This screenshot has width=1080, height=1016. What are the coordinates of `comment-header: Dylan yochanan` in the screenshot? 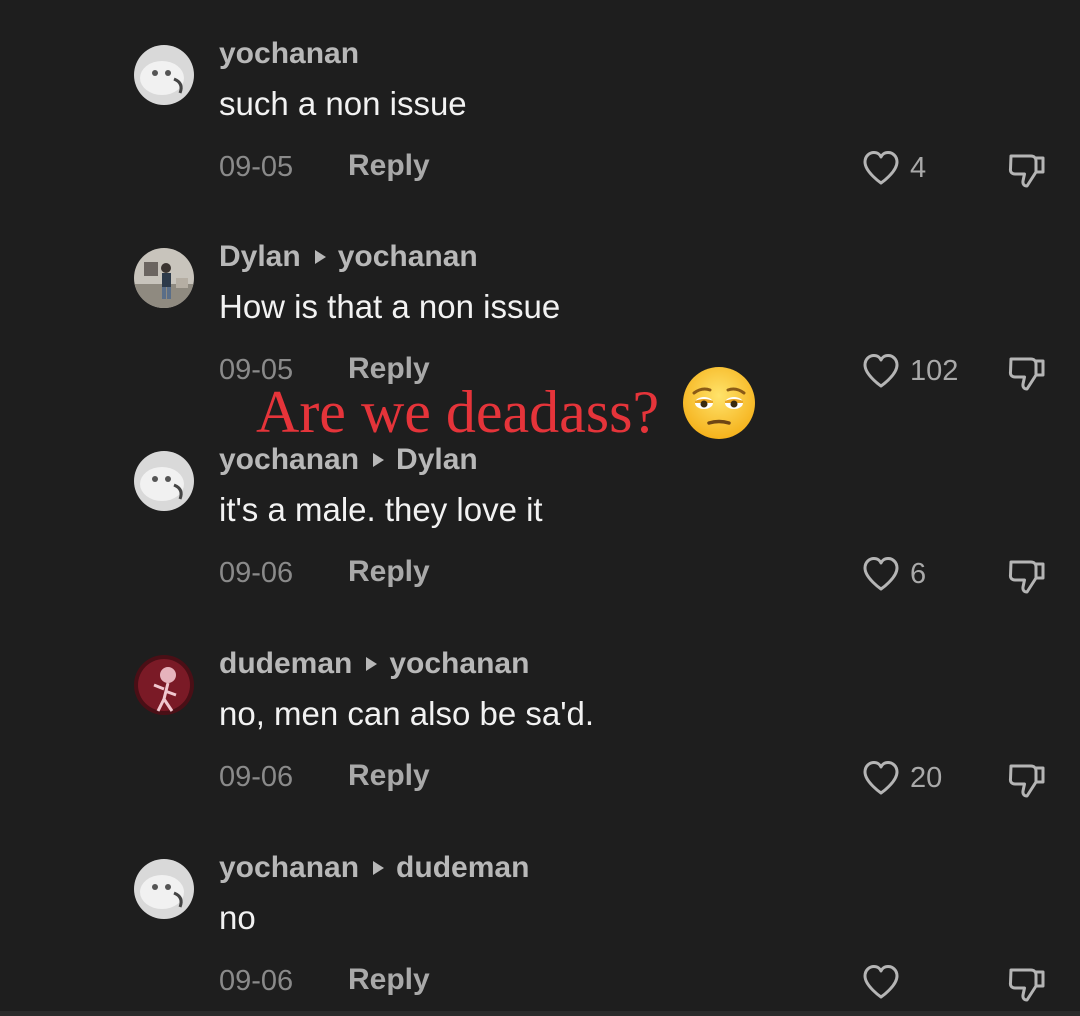 It's located at (348, 257).